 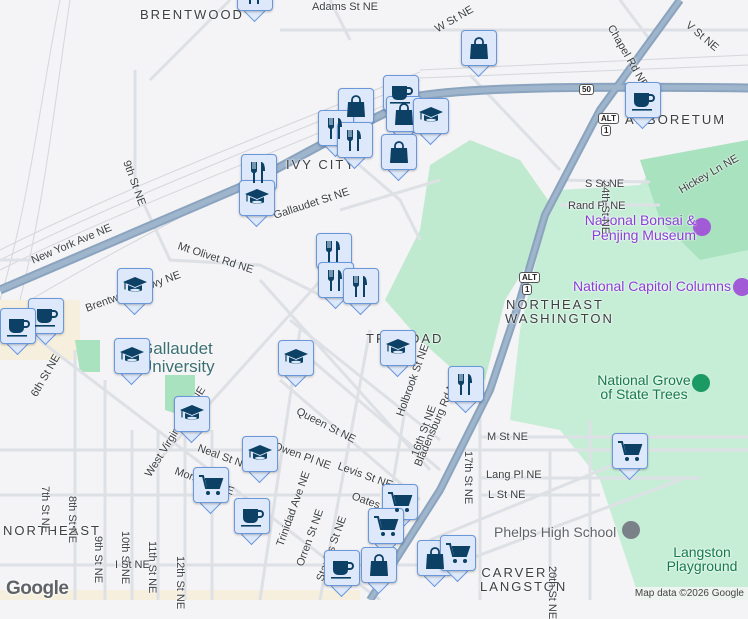 I want to click on gallaudet-label: Gallaudet University, so click(x=180, y=358).